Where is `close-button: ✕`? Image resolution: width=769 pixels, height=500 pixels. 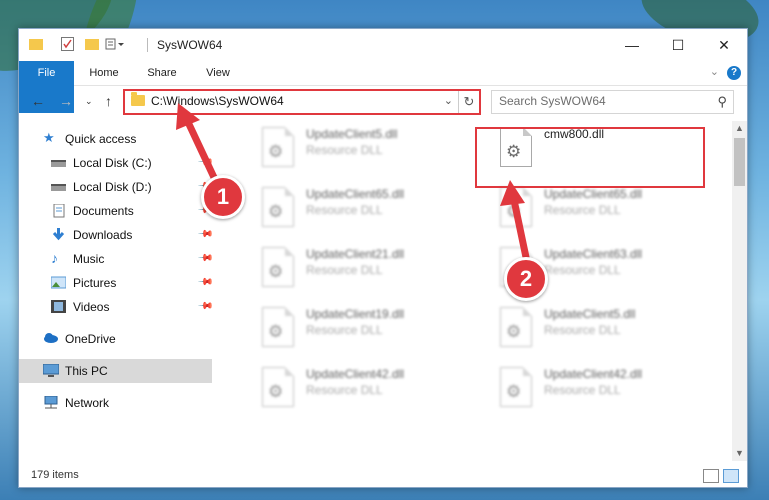
close-button: ✕ is located at coordinates (724, 45).